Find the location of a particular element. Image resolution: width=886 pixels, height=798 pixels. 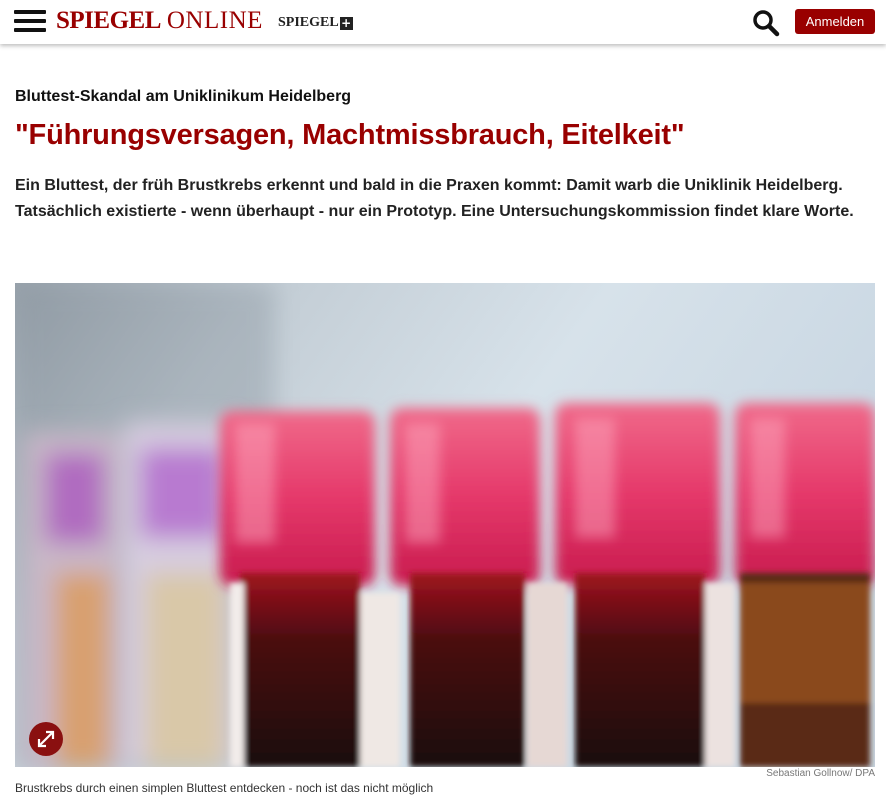

spiegel-plus-logo: SPIEGEL + is located at coordinates (315, 23).